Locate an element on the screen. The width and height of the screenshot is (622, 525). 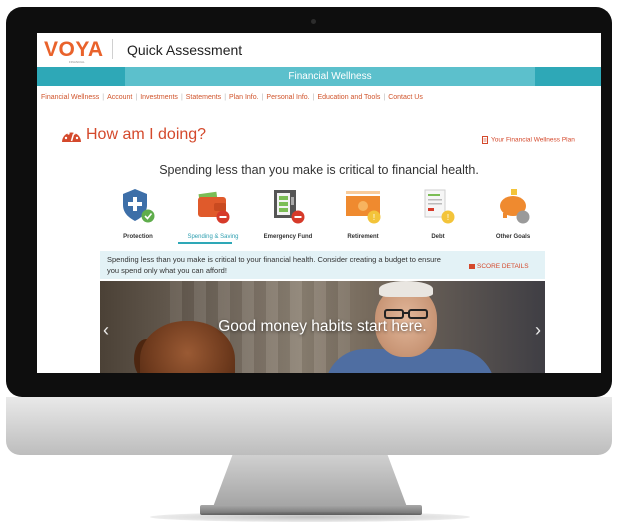
header-divider is located at coordinates (112, 49).